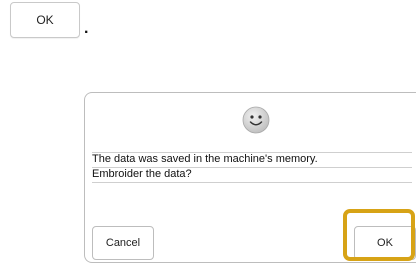 The width and height of the screenshot is (416, 266). I want to click on ok-button-highlight, so click(379, 235).